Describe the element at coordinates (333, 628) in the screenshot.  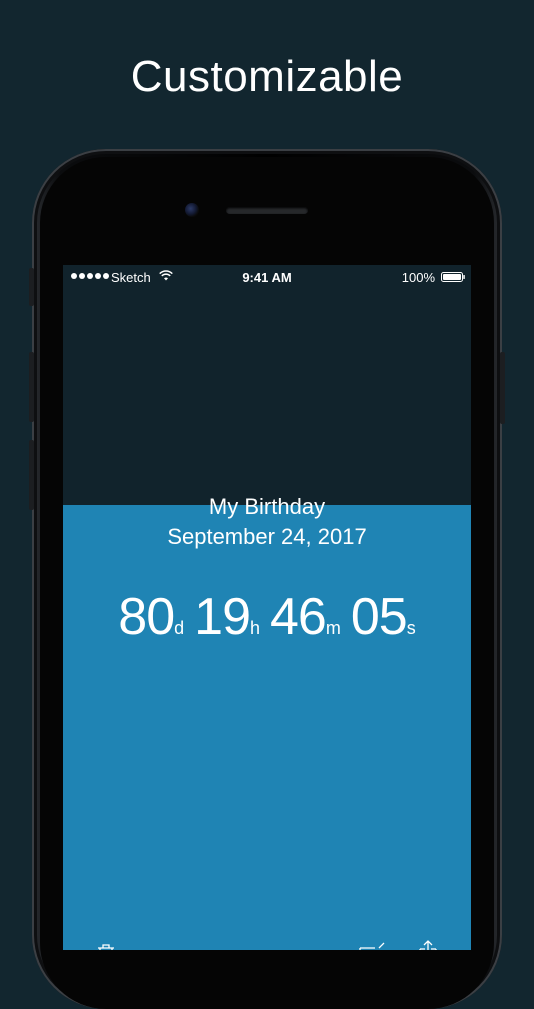
I see `countdown-minutes-unit: m` at that location.